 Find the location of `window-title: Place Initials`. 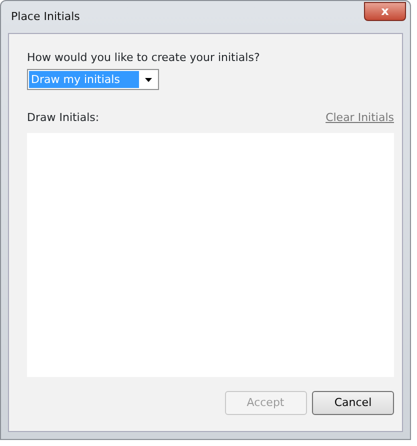

window-title: Place Initials is located at coordinates (45, 16).